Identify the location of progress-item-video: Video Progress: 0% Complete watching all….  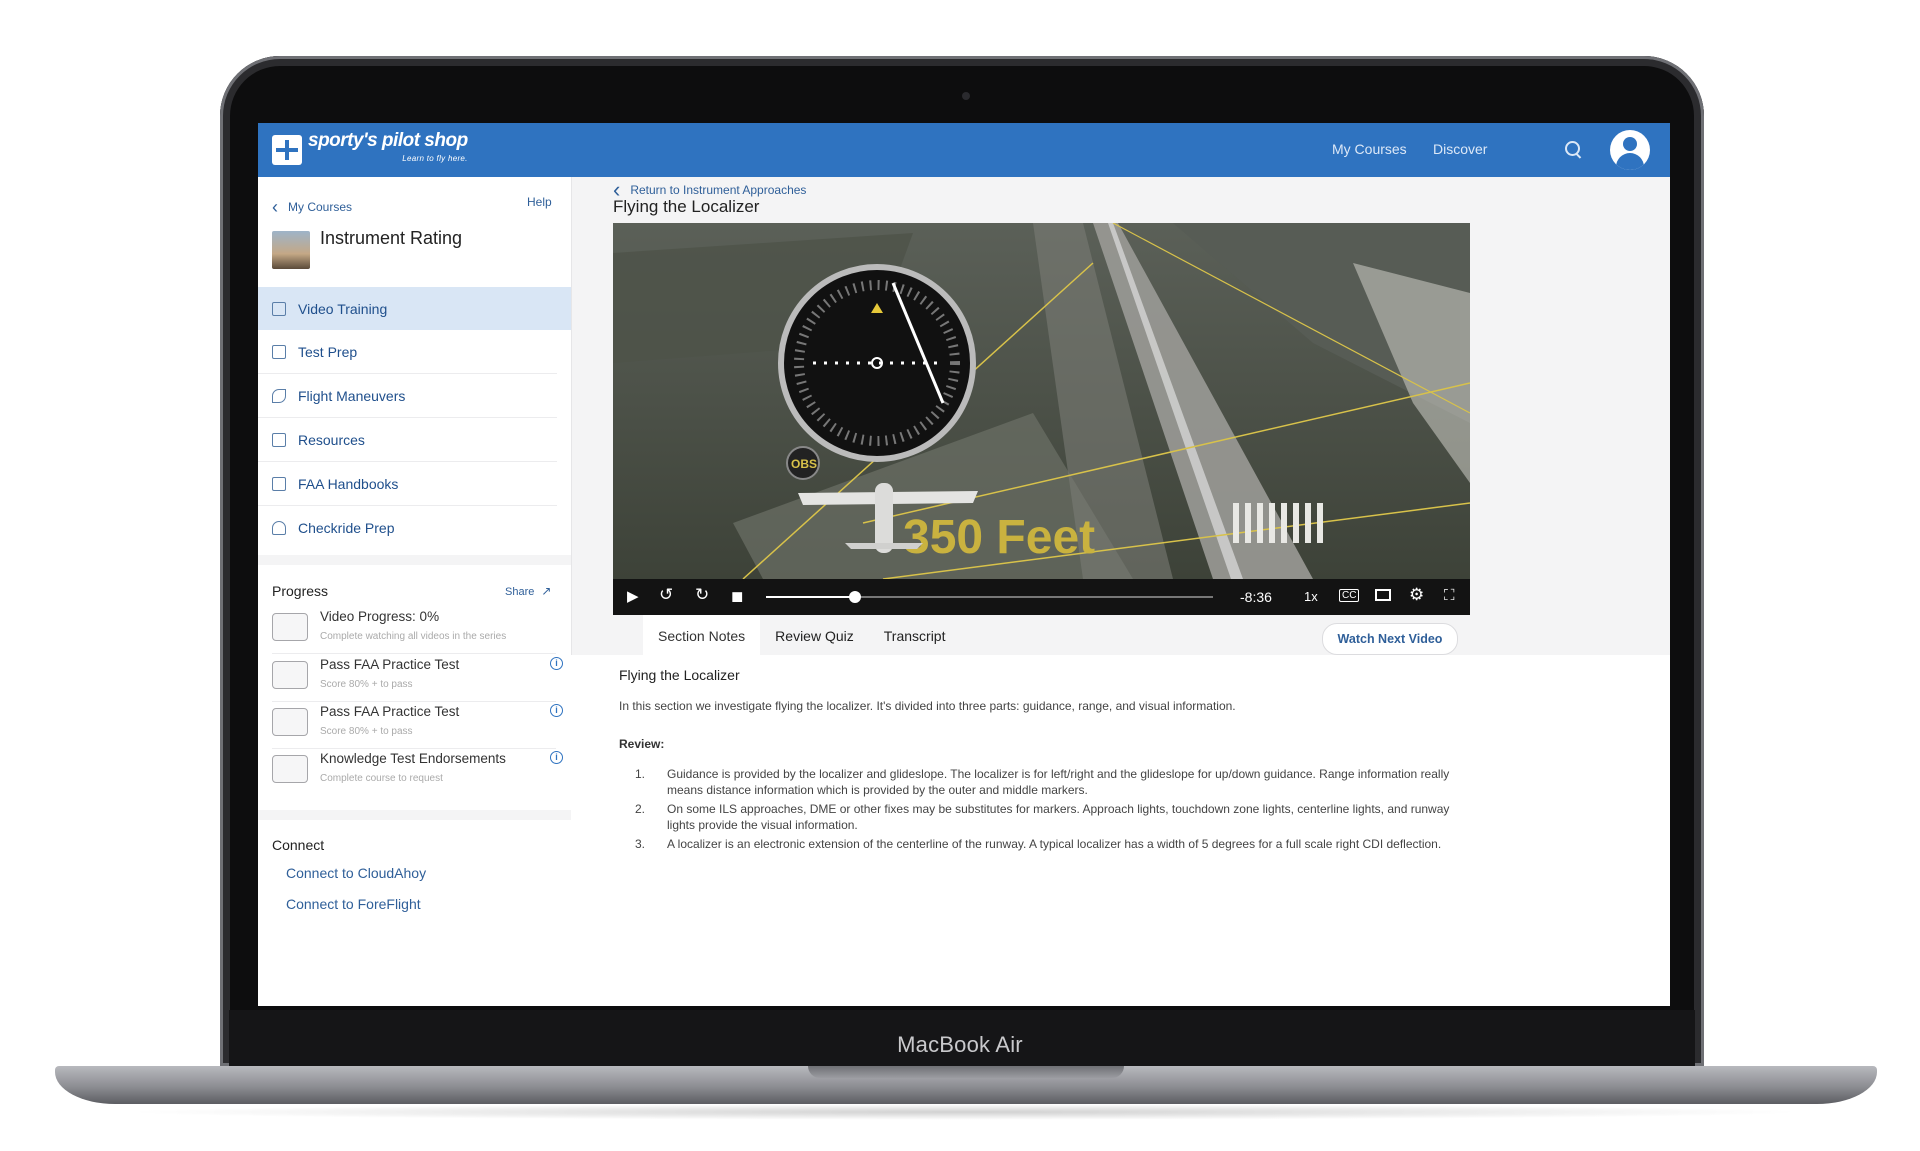
(414, 629).